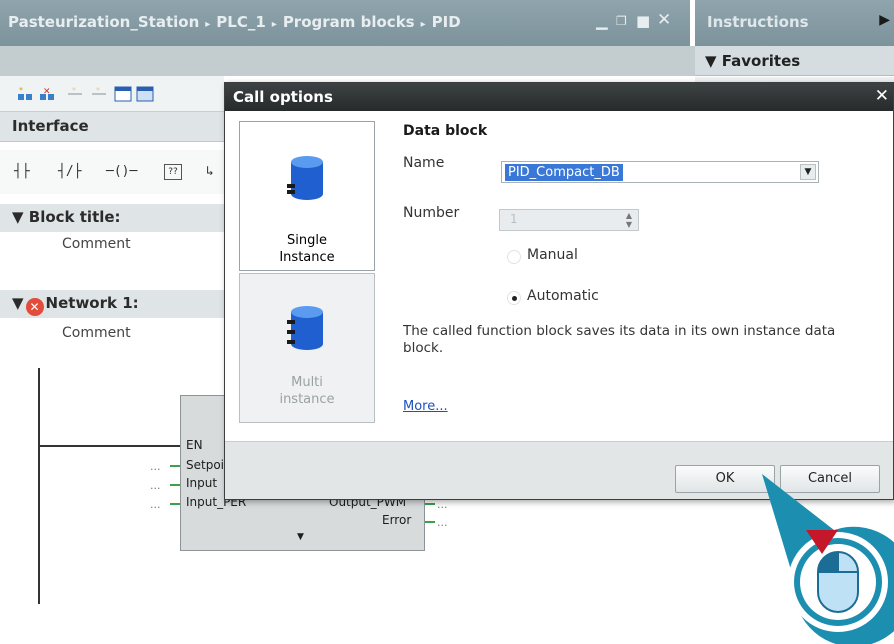 This screenshot has height=644, width=894. I want to click on insert-network-icon: *, so click(25, 94).